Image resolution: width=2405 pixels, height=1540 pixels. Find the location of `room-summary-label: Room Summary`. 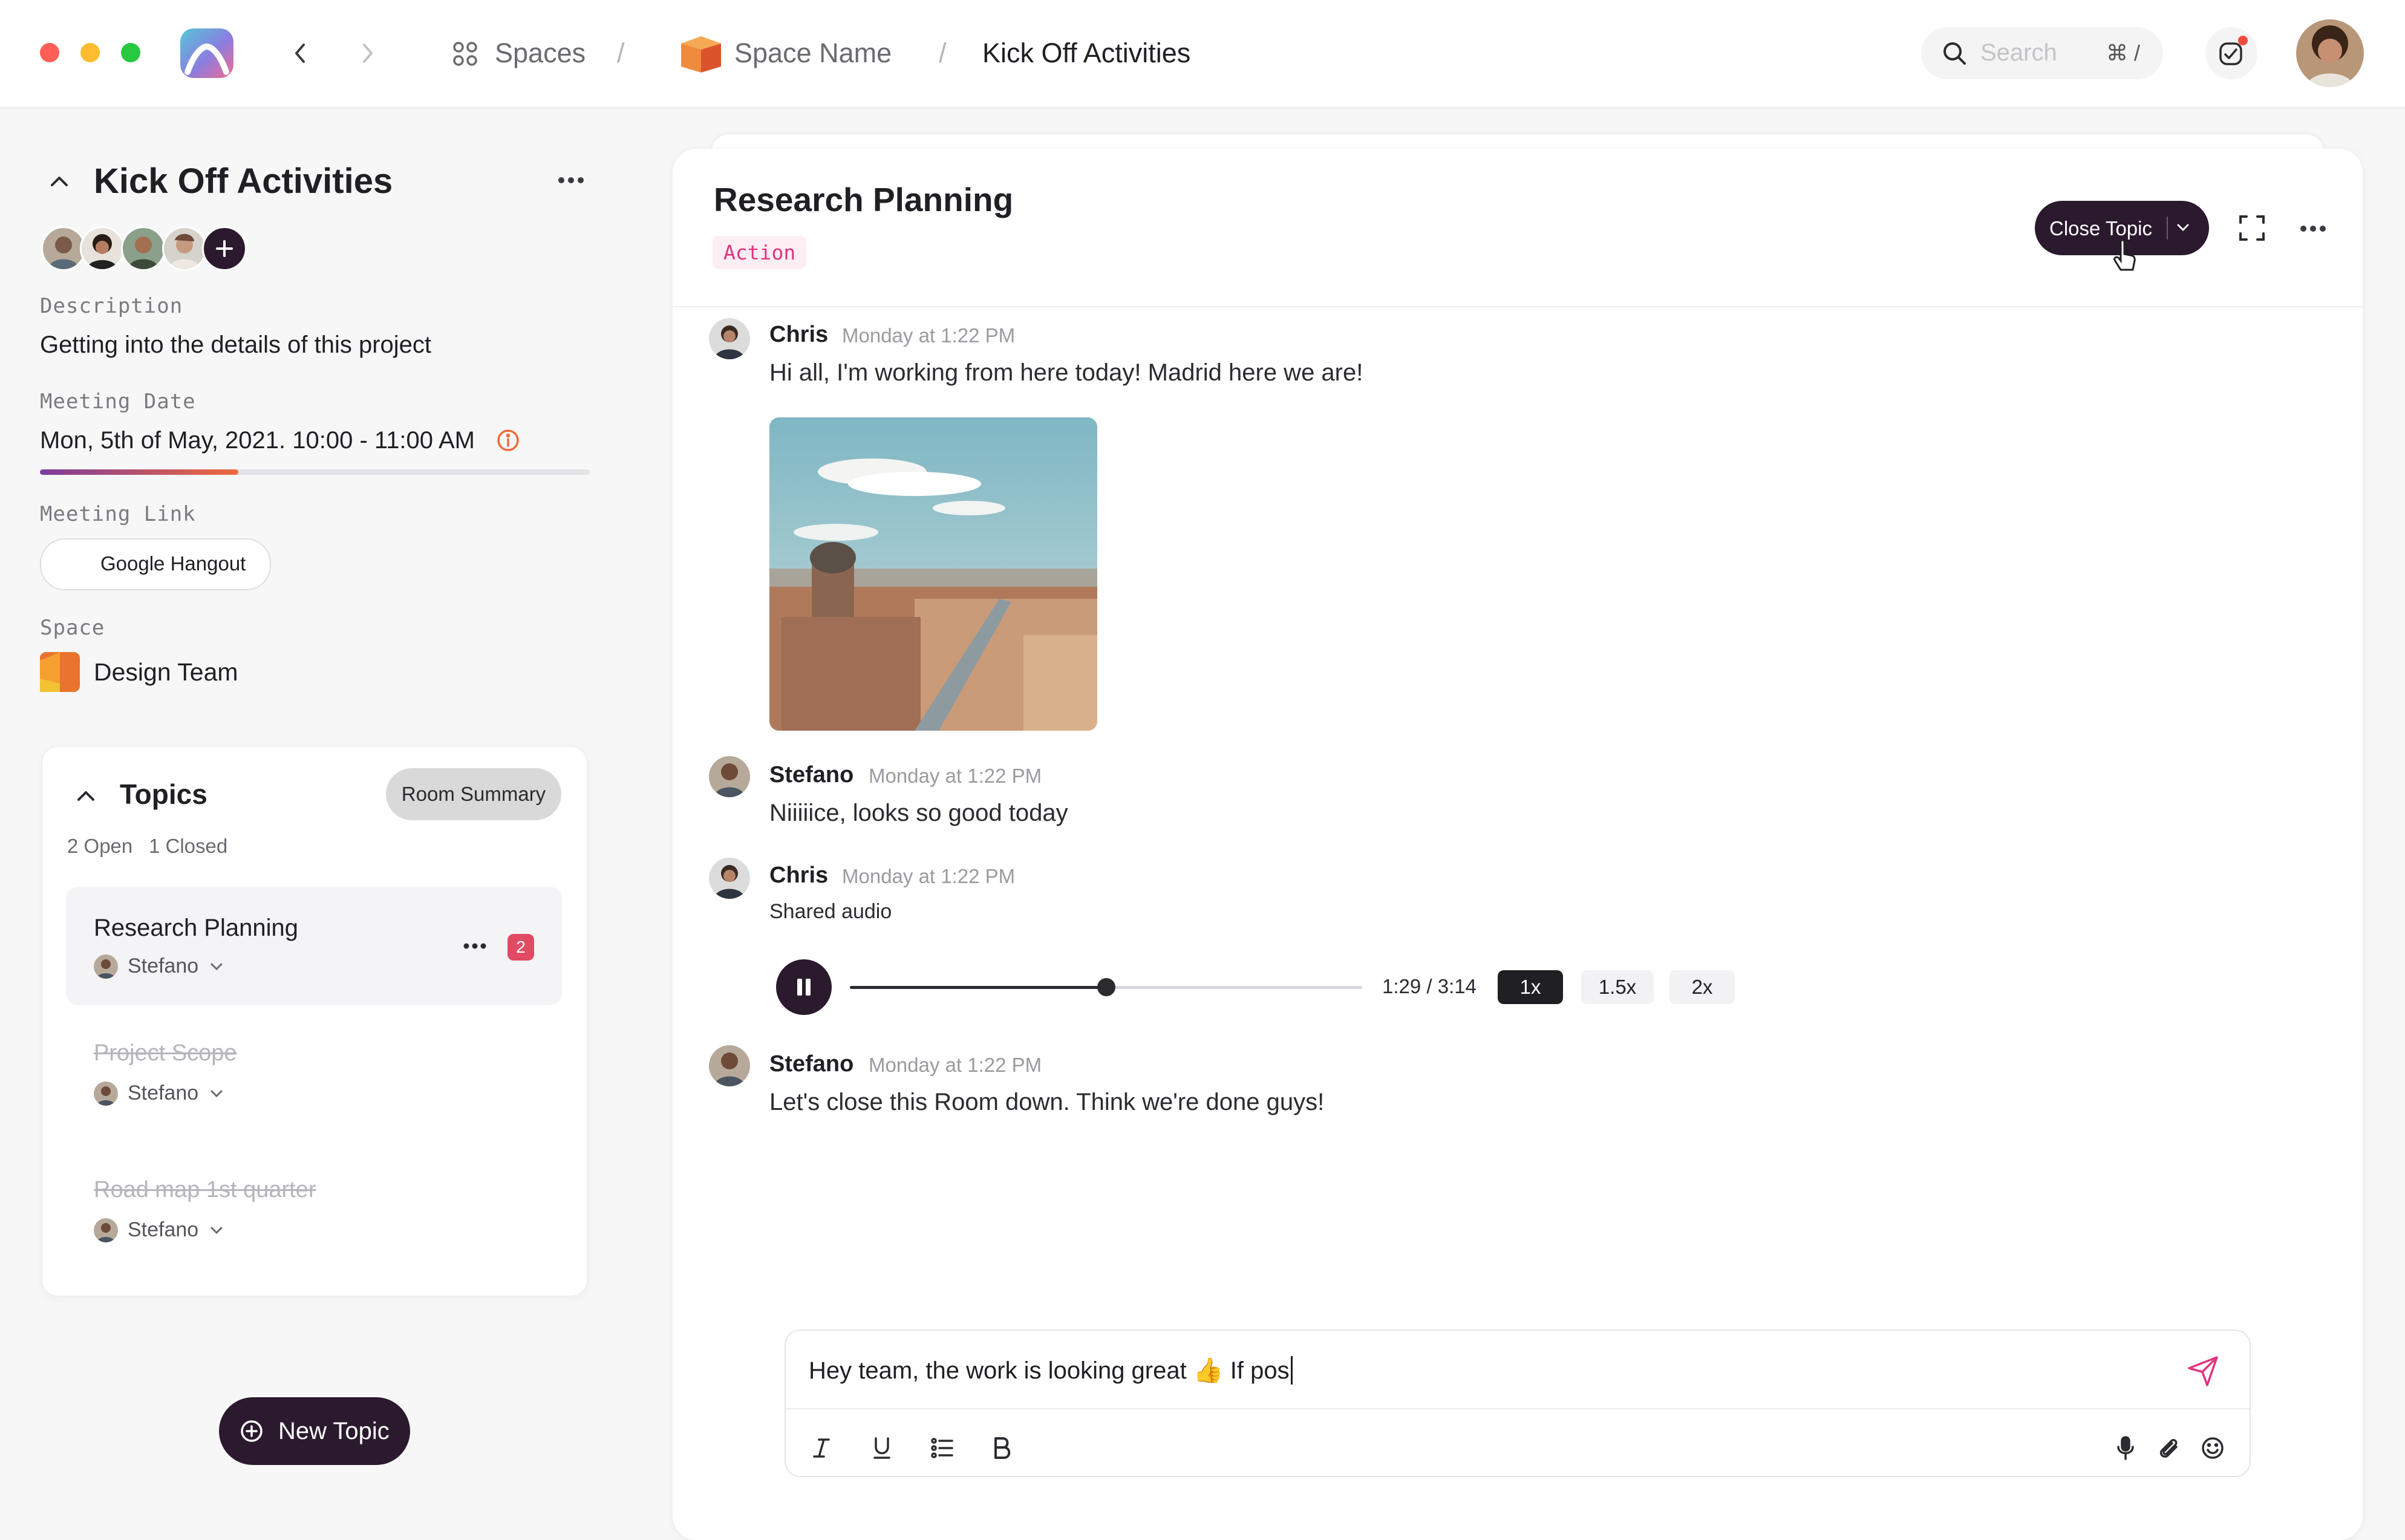

room-summary-label: Room Summary is located at coordinates (473, 794).